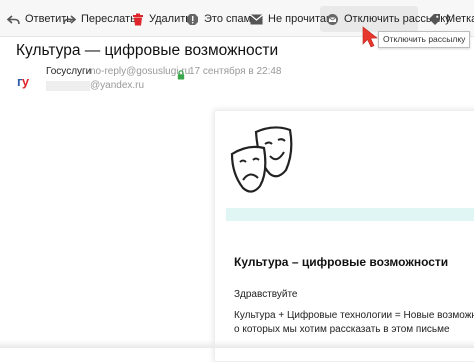 This screenshot has height=362, width=474. Describe the element at coordinates (108, 19) in the screenshot. I see `forward-label: Переслать` at that location.